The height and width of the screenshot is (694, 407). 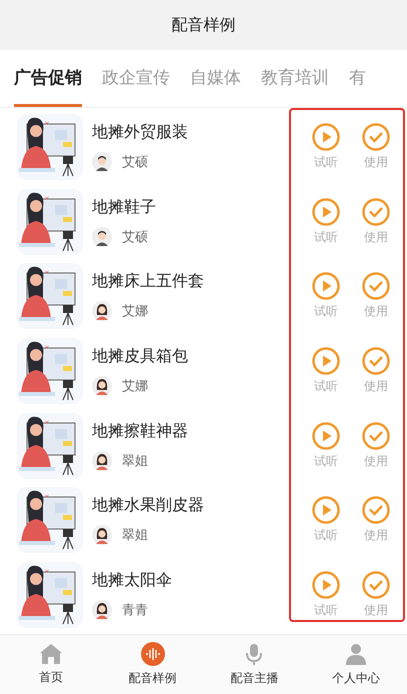 I want to click on sample-title: 地摊皮具箱包, so click(x=140, y=357).